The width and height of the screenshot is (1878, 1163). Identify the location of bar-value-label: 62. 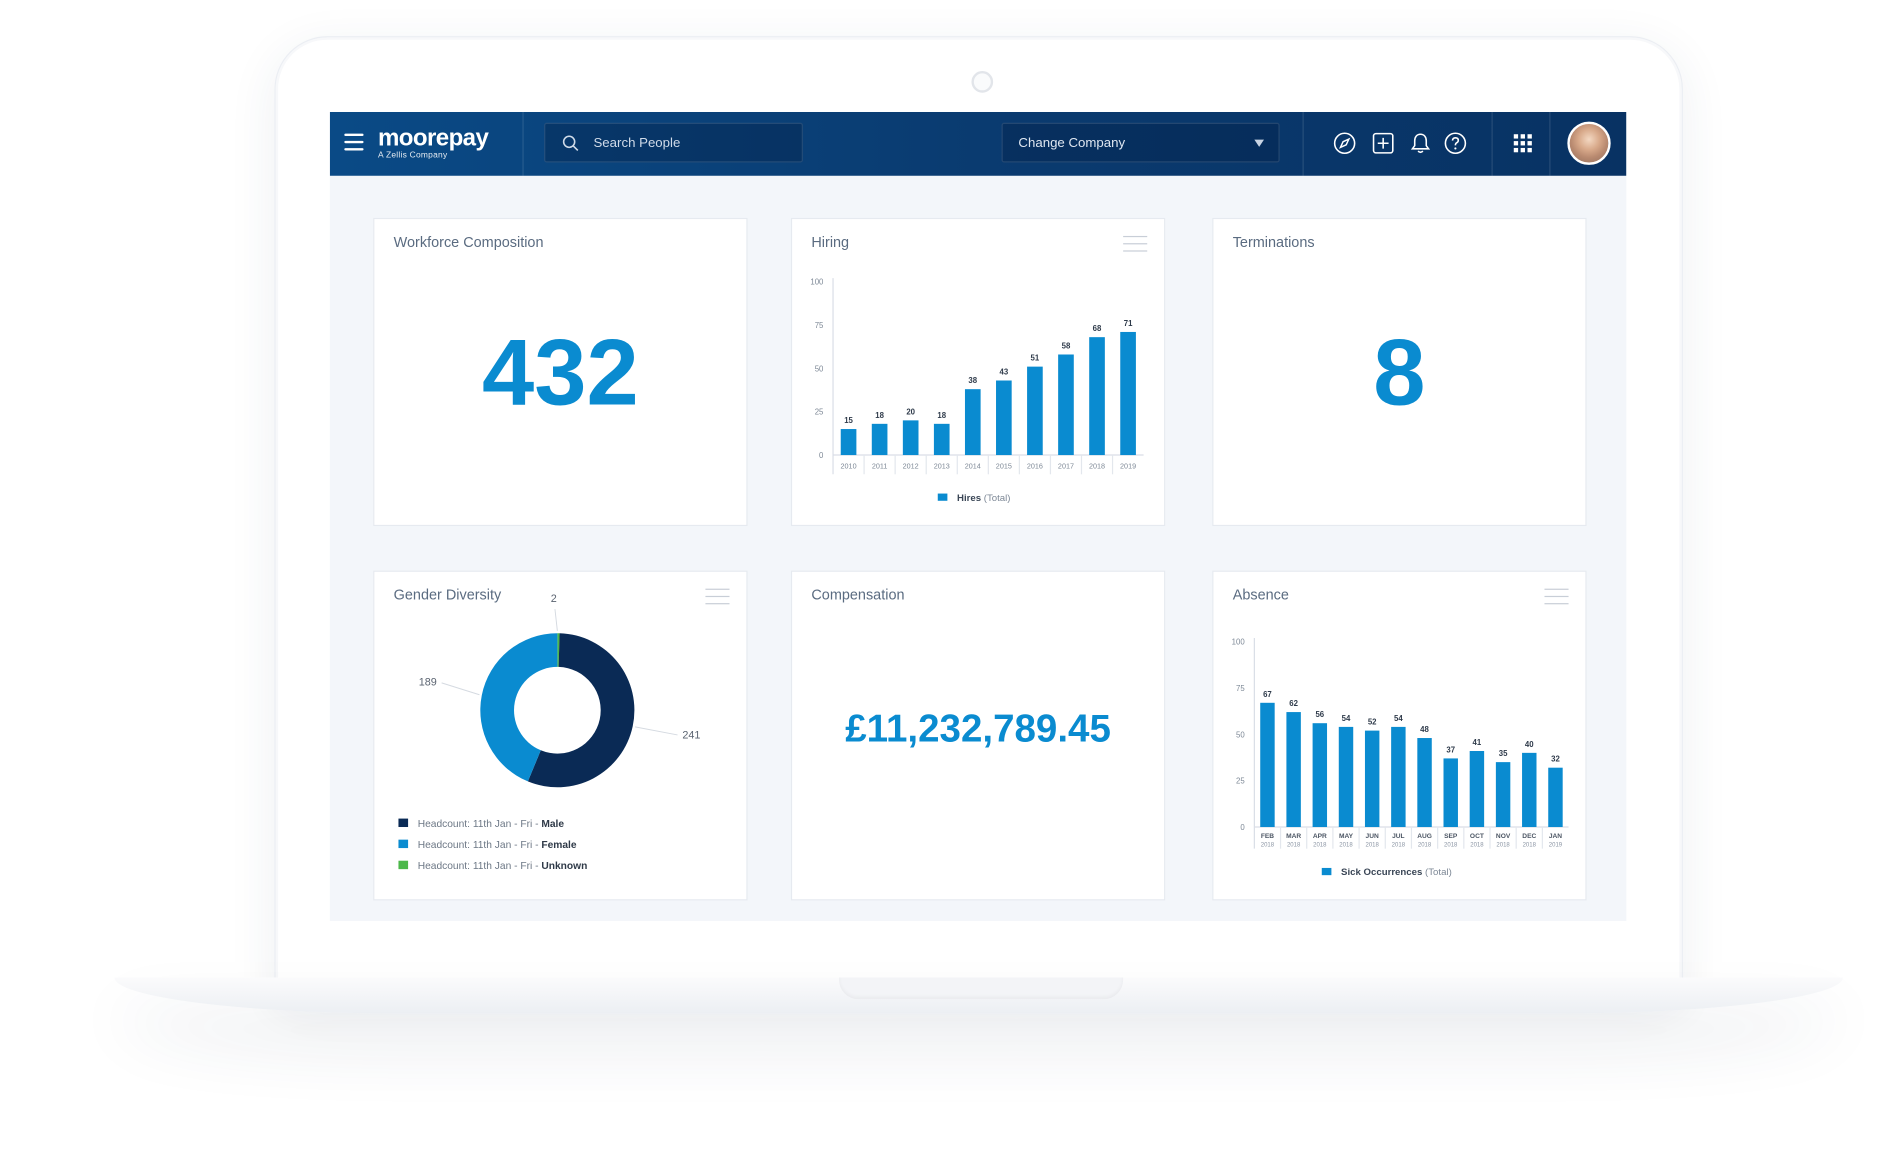
(1293, 703).